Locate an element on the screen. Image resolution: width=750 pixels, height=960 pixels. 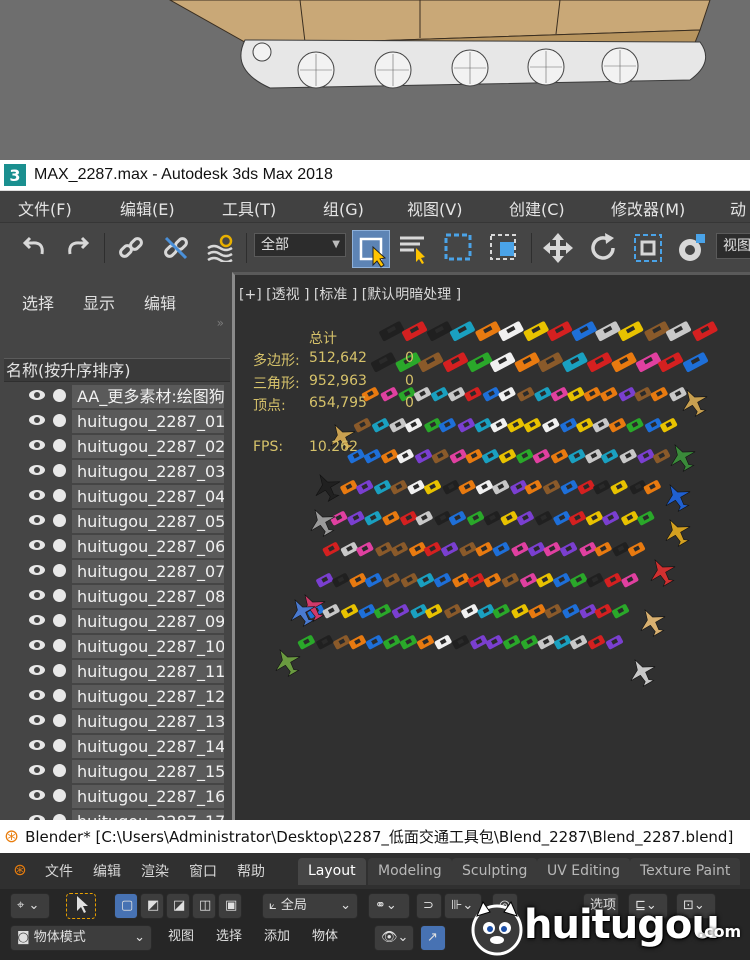
explorer-row: huitugou_2287_08 is located at coordinates (116, 596).